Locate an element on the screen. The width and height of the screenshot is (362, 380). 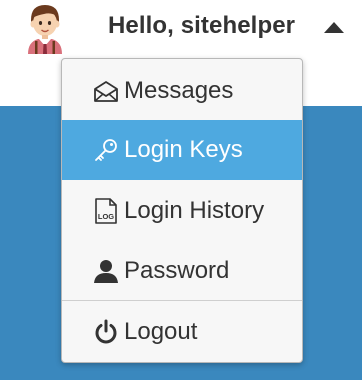
menu-item-logout: Logout is located at coordinates (182, 332).